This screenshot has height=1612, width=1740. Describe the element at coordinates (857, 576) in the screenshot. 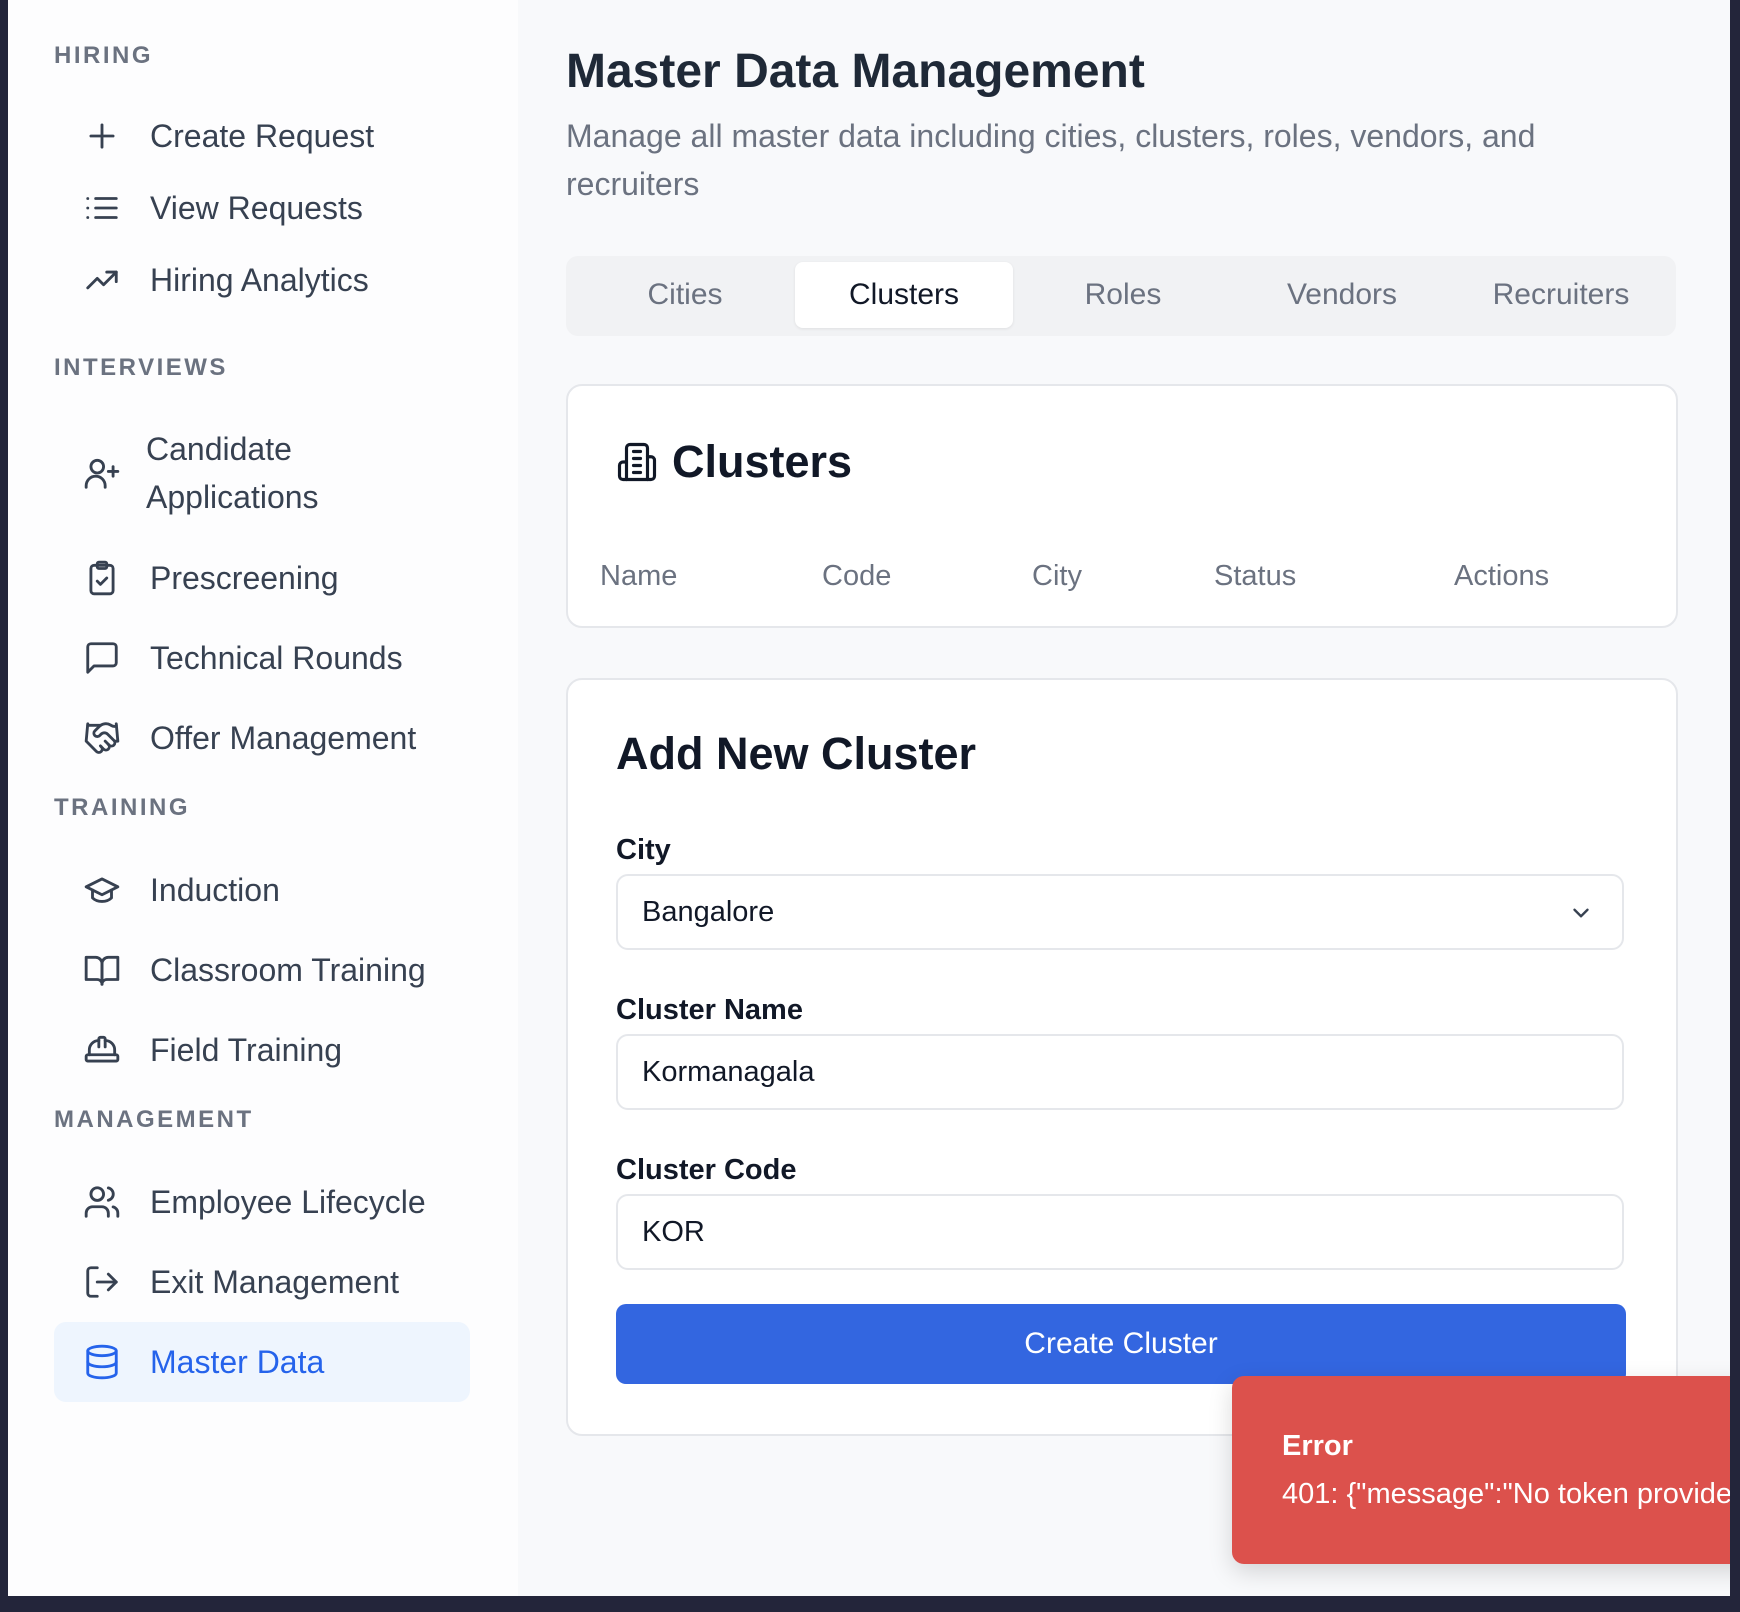

I see `column-header-code: Code` at that location.